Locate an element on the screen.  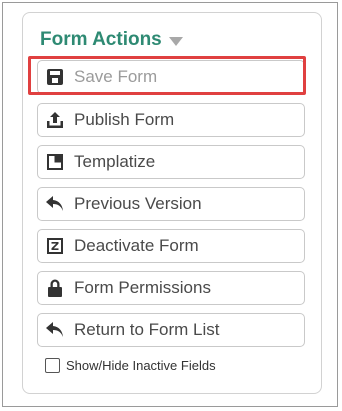
templatize-button: Templatize is located at coordinates (171, 162).